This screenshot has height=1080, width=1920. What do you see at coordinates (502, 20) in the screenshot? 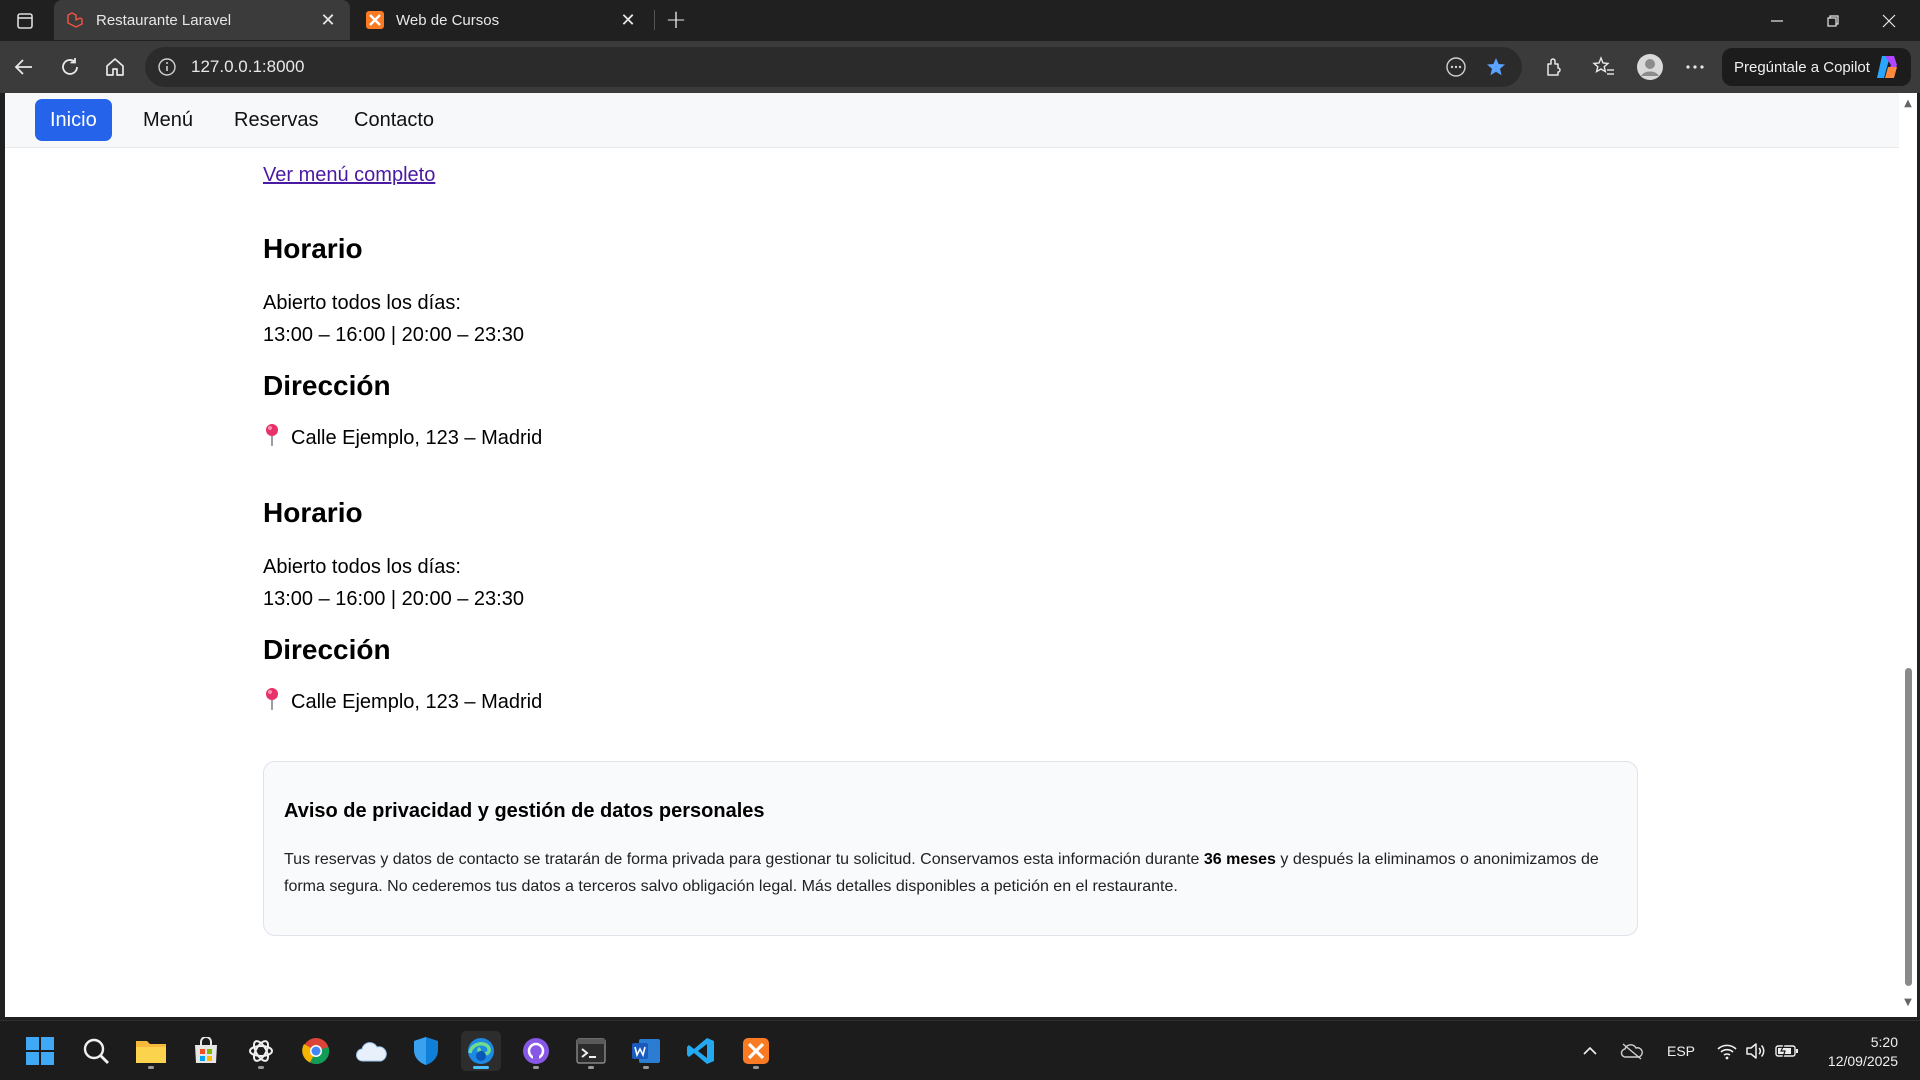
I see `tab-web-de-cursos: Web de Cursos ✕` at bounding box center [502, 20].